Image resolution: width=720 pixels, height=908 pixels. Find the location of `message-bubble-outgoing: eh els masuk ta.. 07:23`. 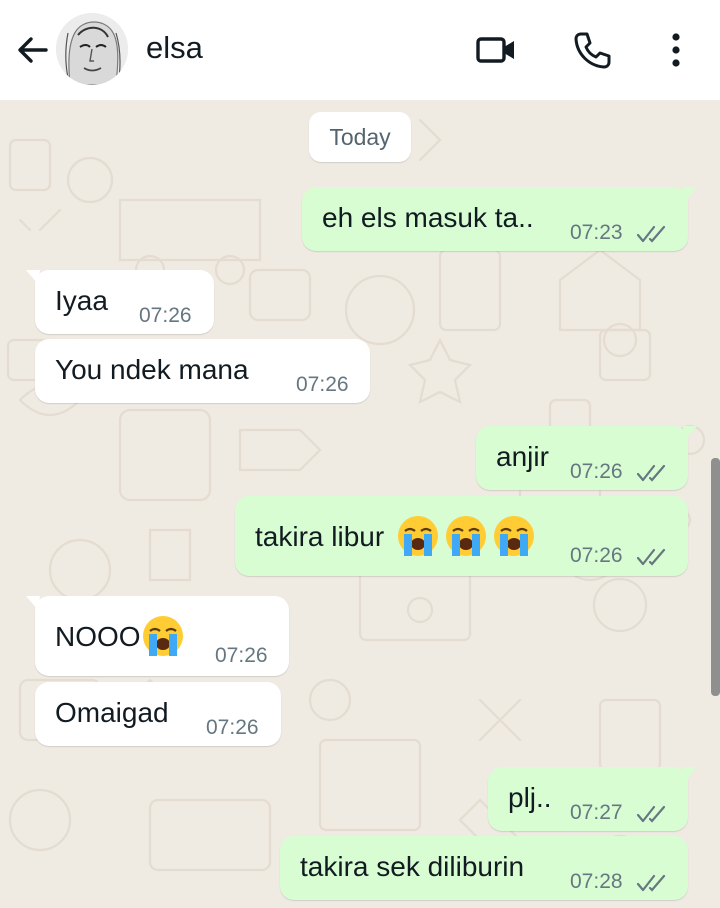

message-bubble-outgoing: eh els masuk ta.. 07:23 is located at coordinates (499, 219).